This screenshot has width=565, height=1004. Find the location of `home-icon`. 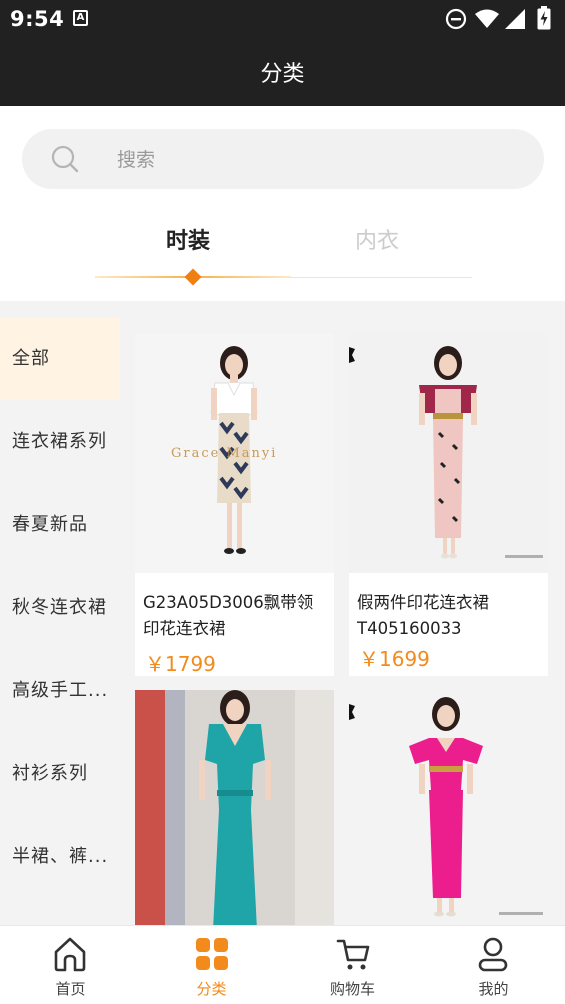

home-icon is located at coordinates (70, 954).